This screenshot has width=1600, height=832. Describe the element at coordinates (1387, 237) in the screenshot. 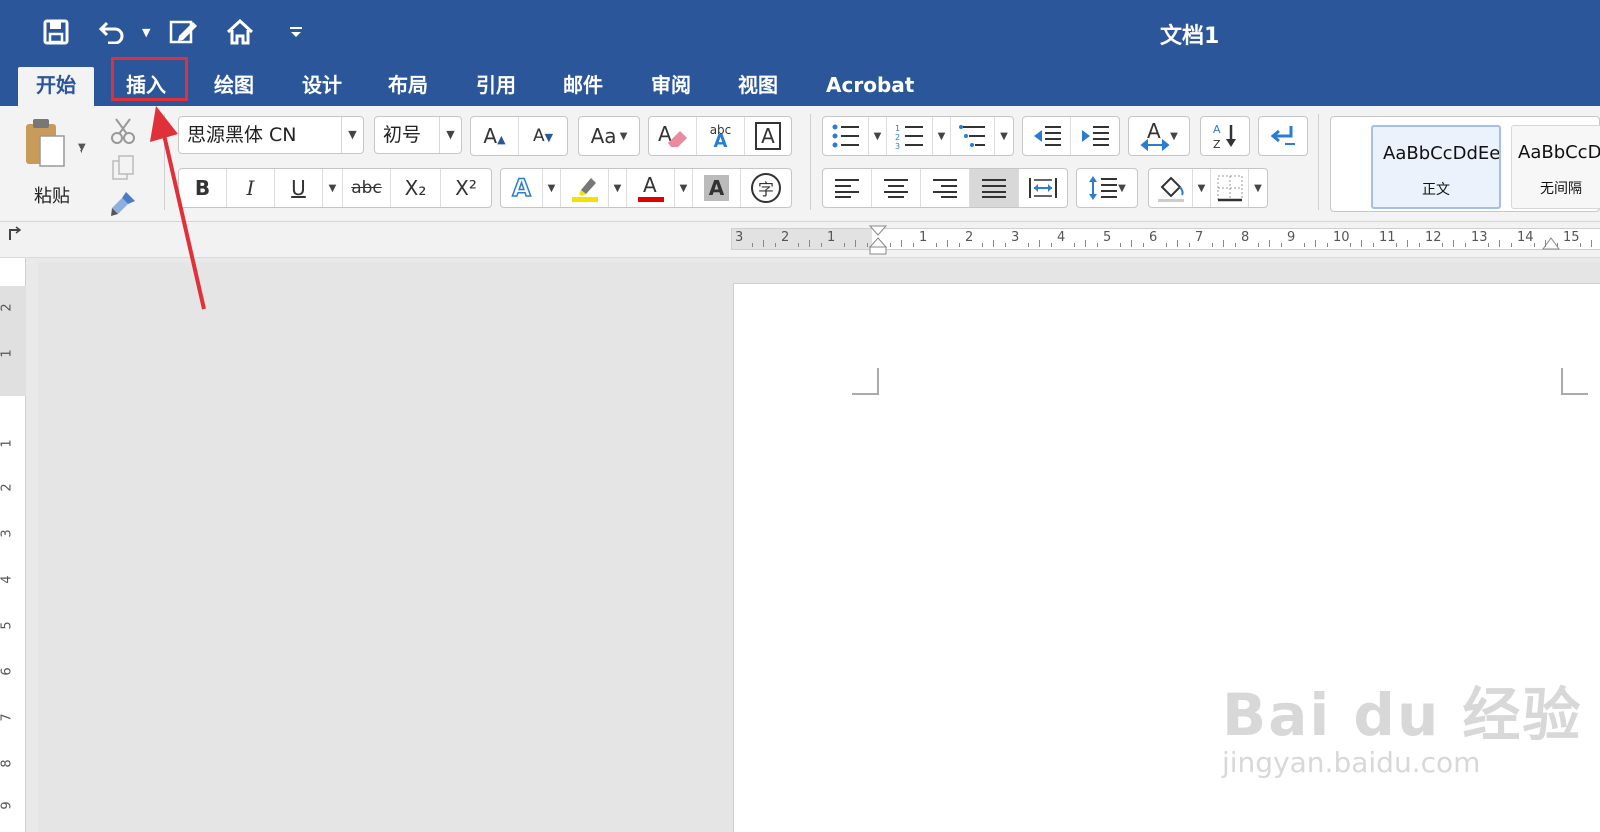

I see `ruler-number: 11` at that location.